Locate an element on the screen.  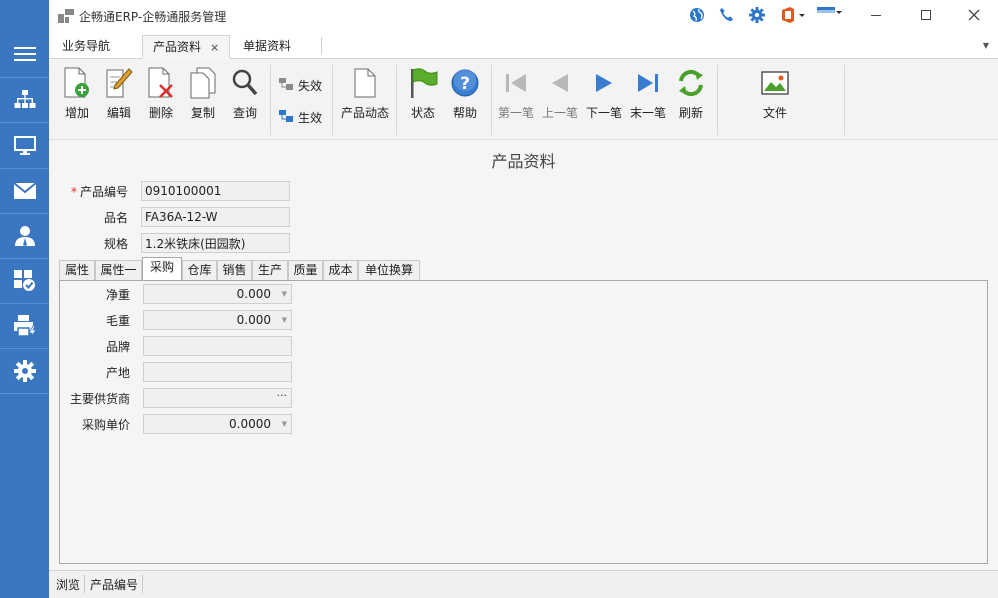
help-icon: ? is located at coordinates (465, 83).